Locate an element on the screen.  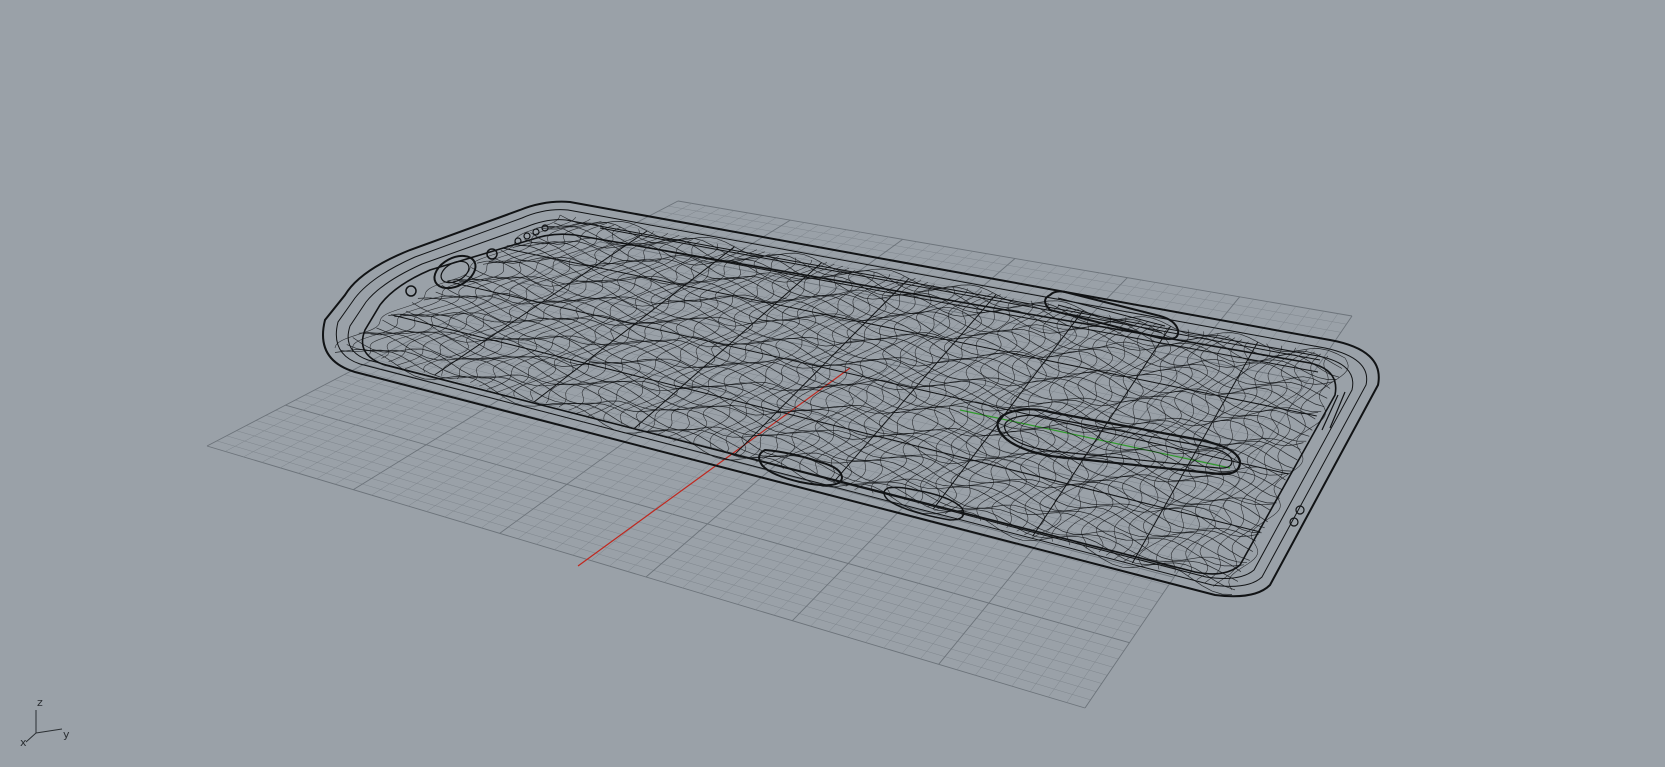
axis-orientation-widget: z y x is located at coordinates (45, 722).